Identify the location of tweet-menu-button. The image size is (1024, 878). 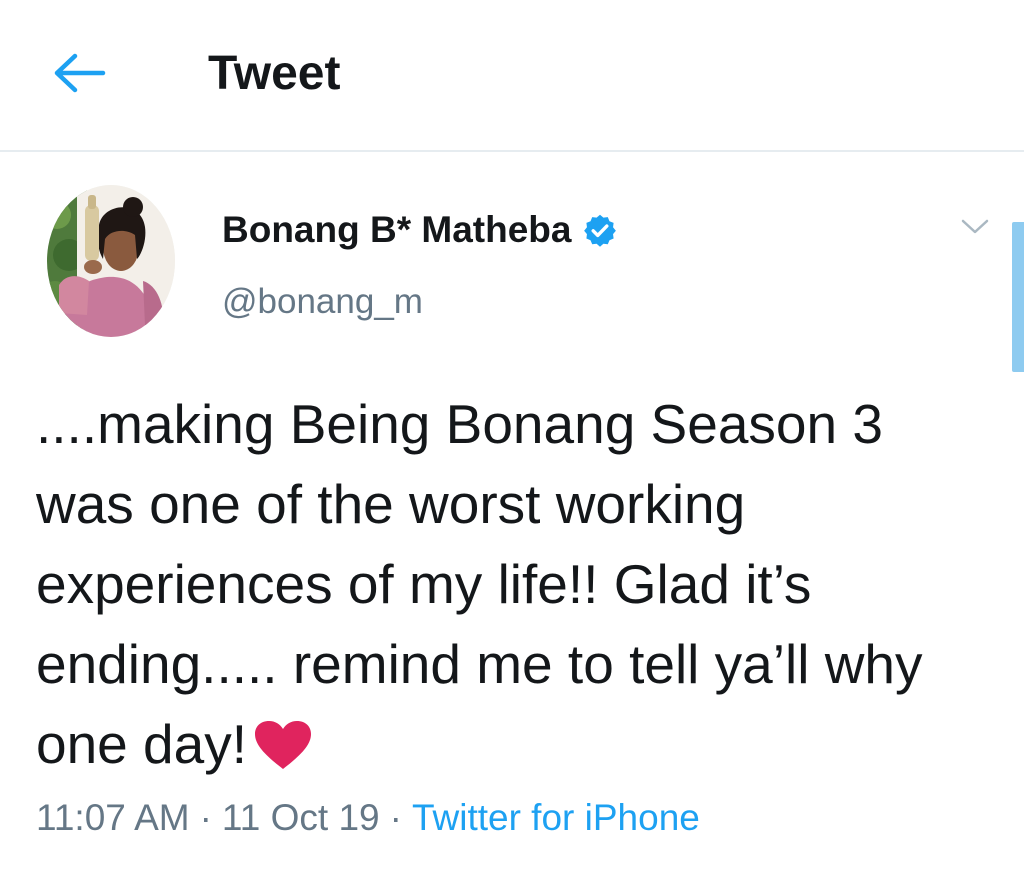
(975, 227).